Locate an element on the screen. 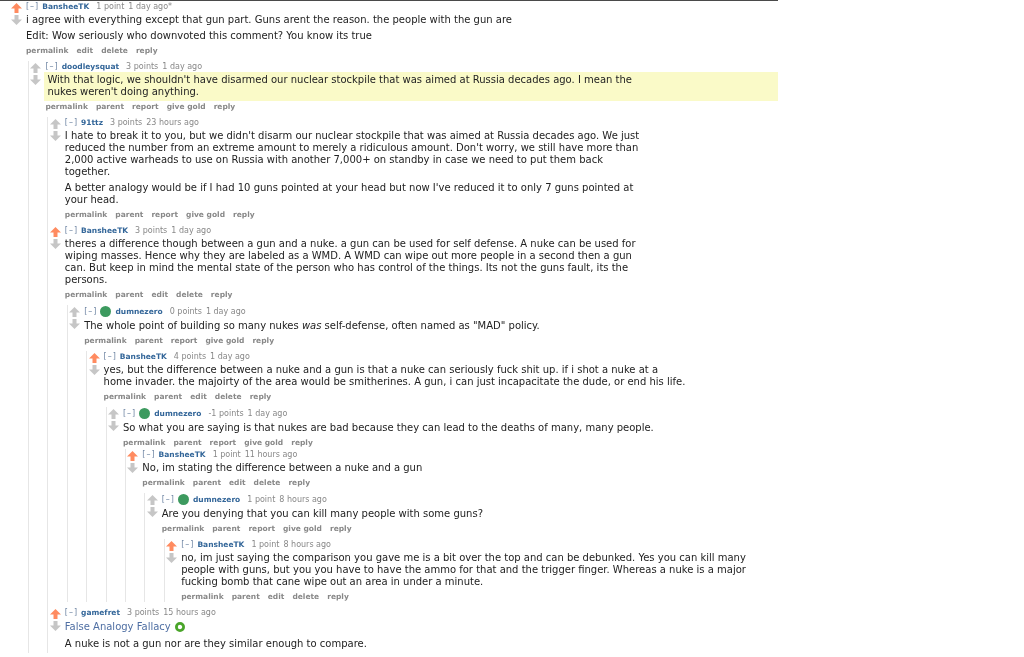 The image size is (1024, 657). comment-text: A nuke is not a gun nor are they similar enough to compare. is located at coordinates (216, 644).